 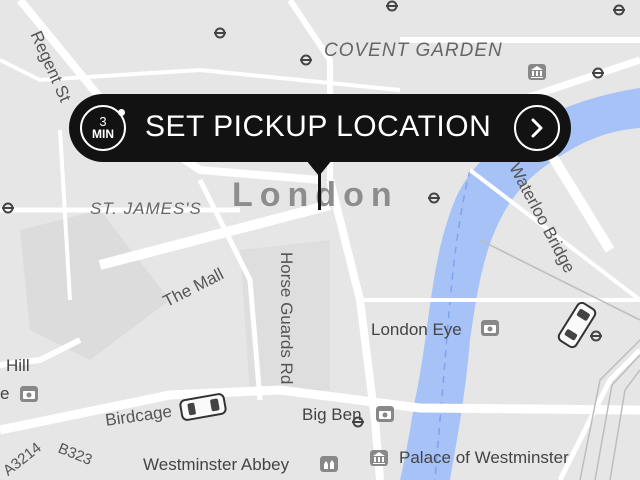 I want to click on label-st-james: ST. JAMES'S, so click(x=146, y=208).